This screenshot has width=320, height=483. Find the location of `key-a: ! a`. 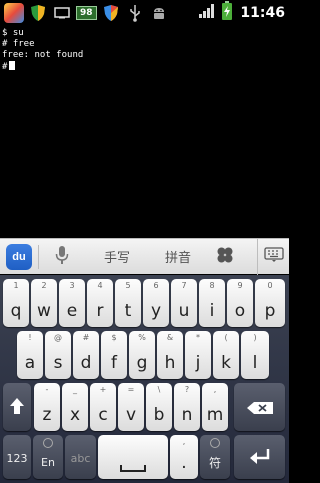

key-a: ! a is located at coordinates (30, 355).